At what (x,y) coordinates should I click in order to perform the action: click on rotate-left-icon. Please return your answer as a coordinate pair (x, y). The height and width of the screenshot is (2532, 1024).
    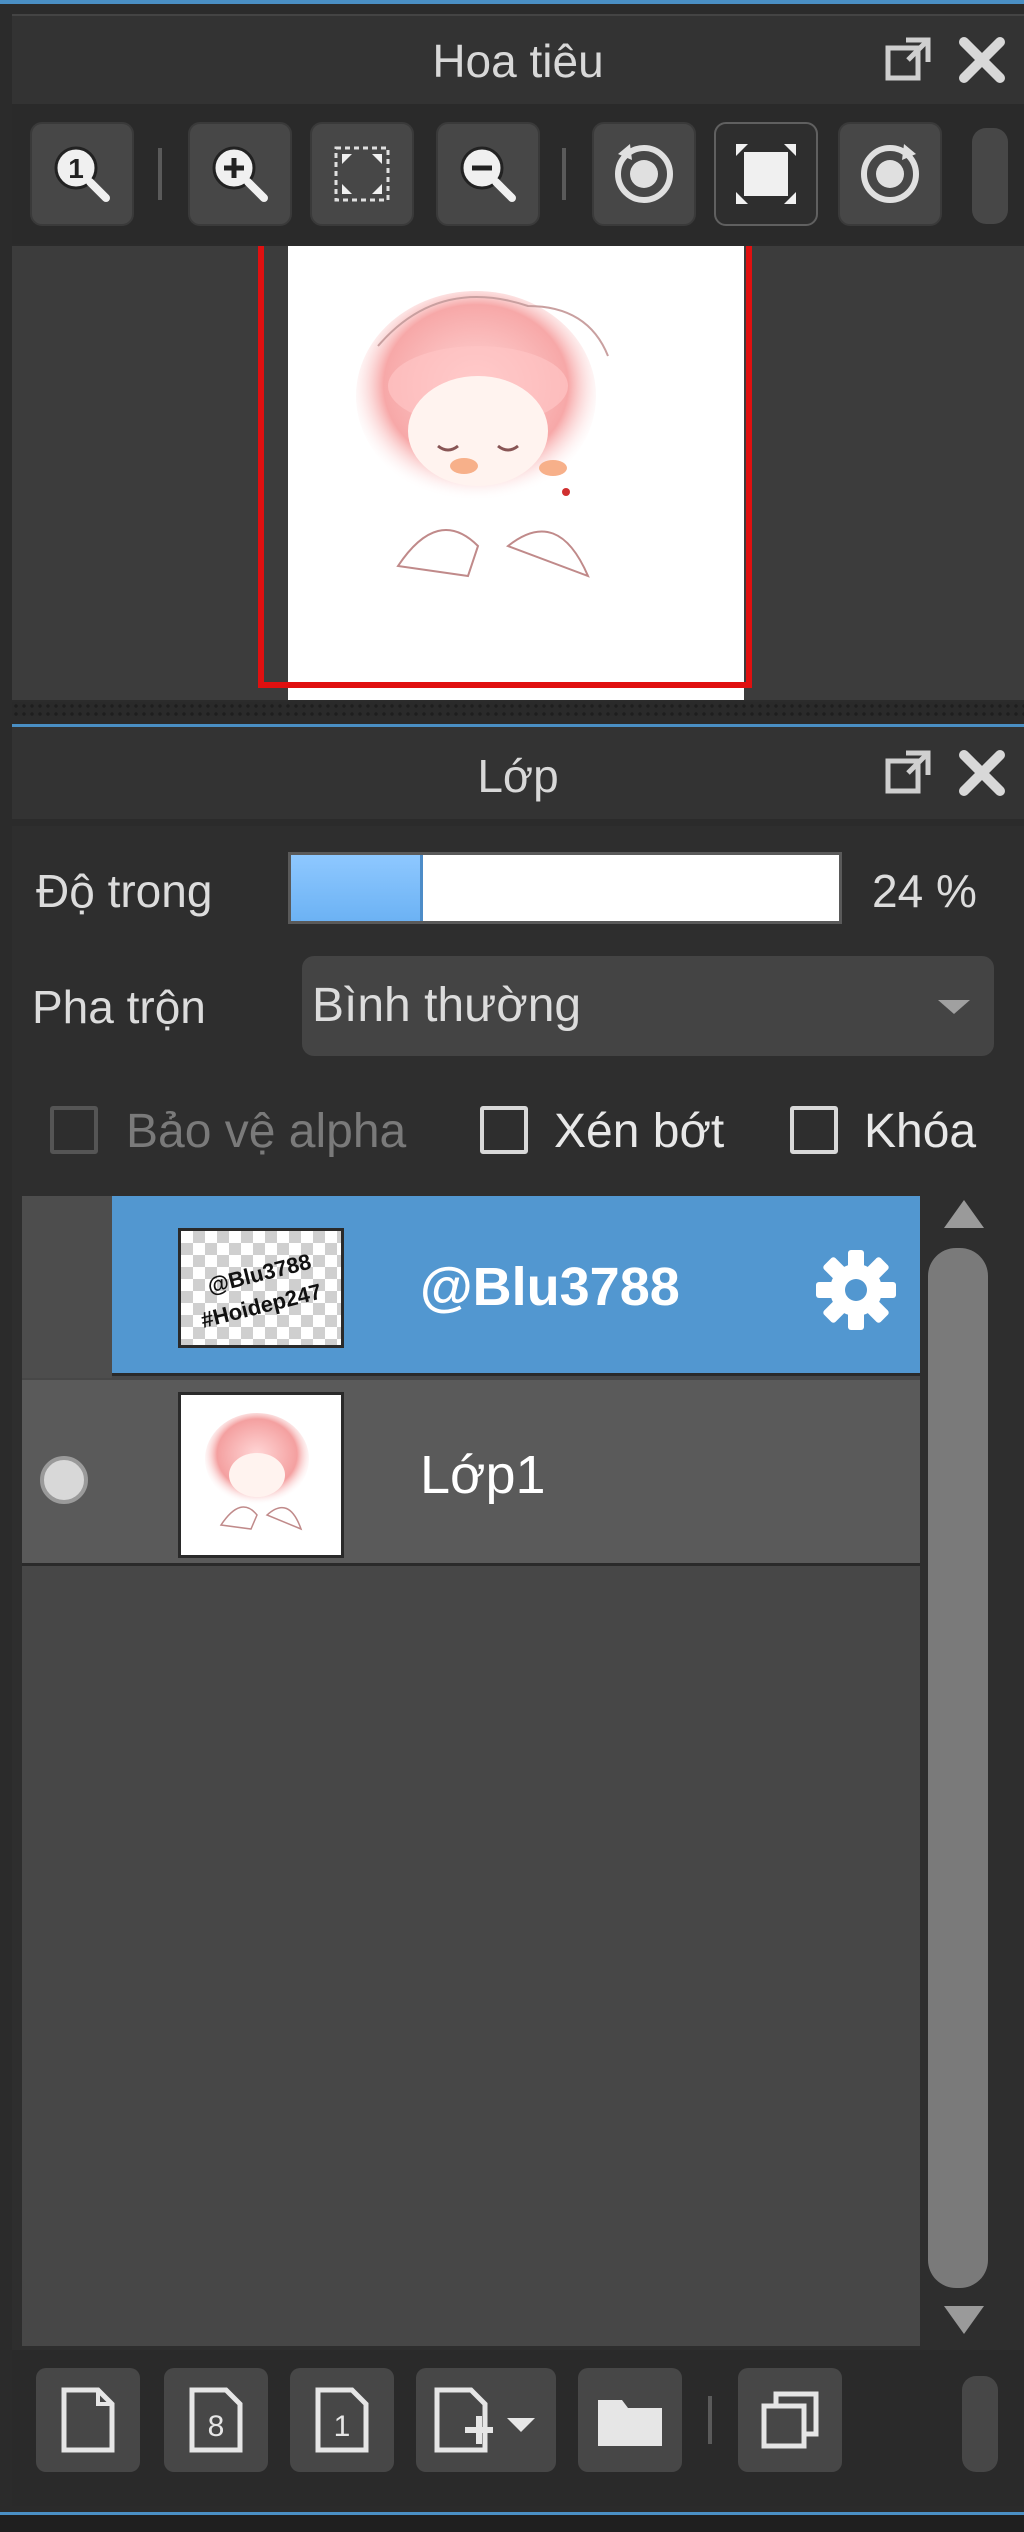
    Looking at the image, I should click on (644, 173).